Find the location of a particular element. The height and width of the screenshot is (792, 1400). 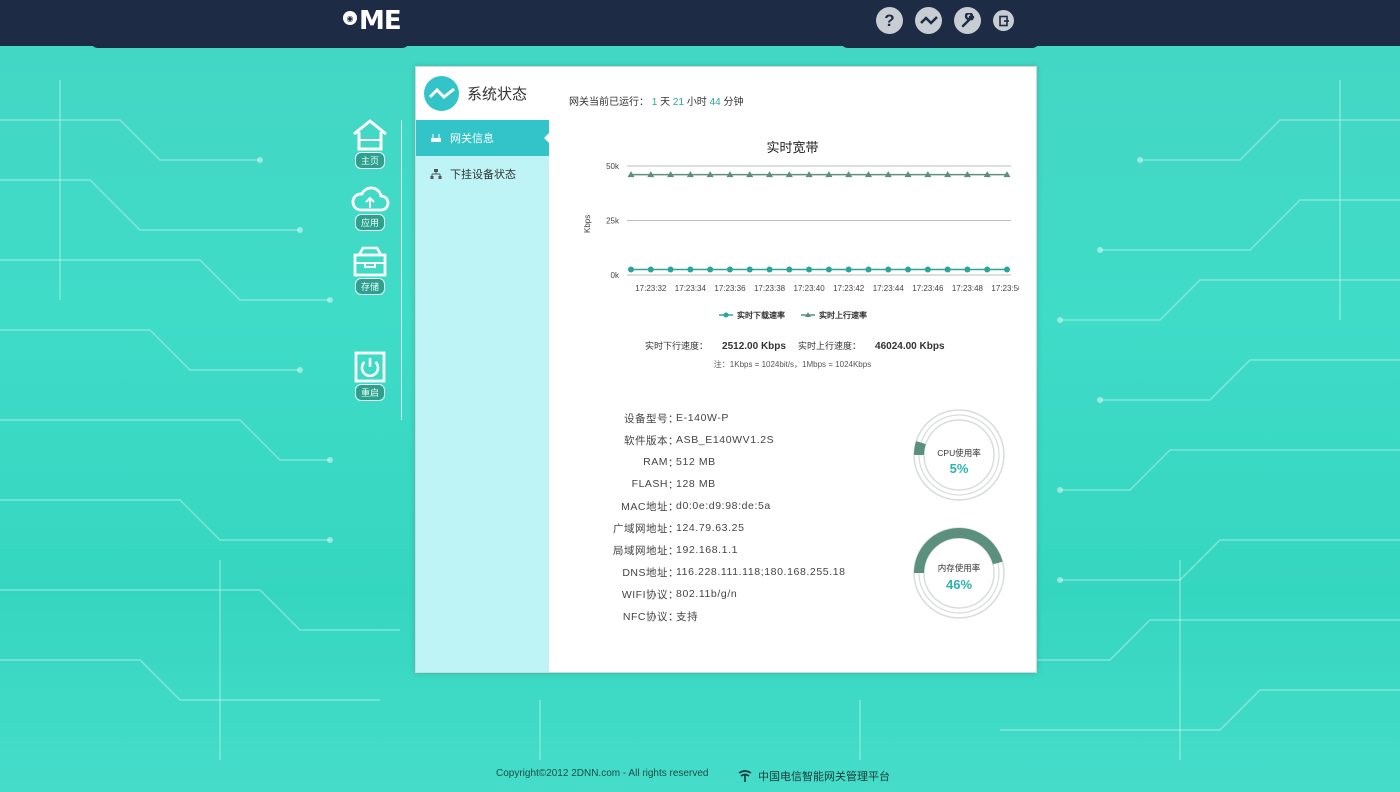

down-speed-value: 2512.00 Kbps is located at coordinates (754, 346).